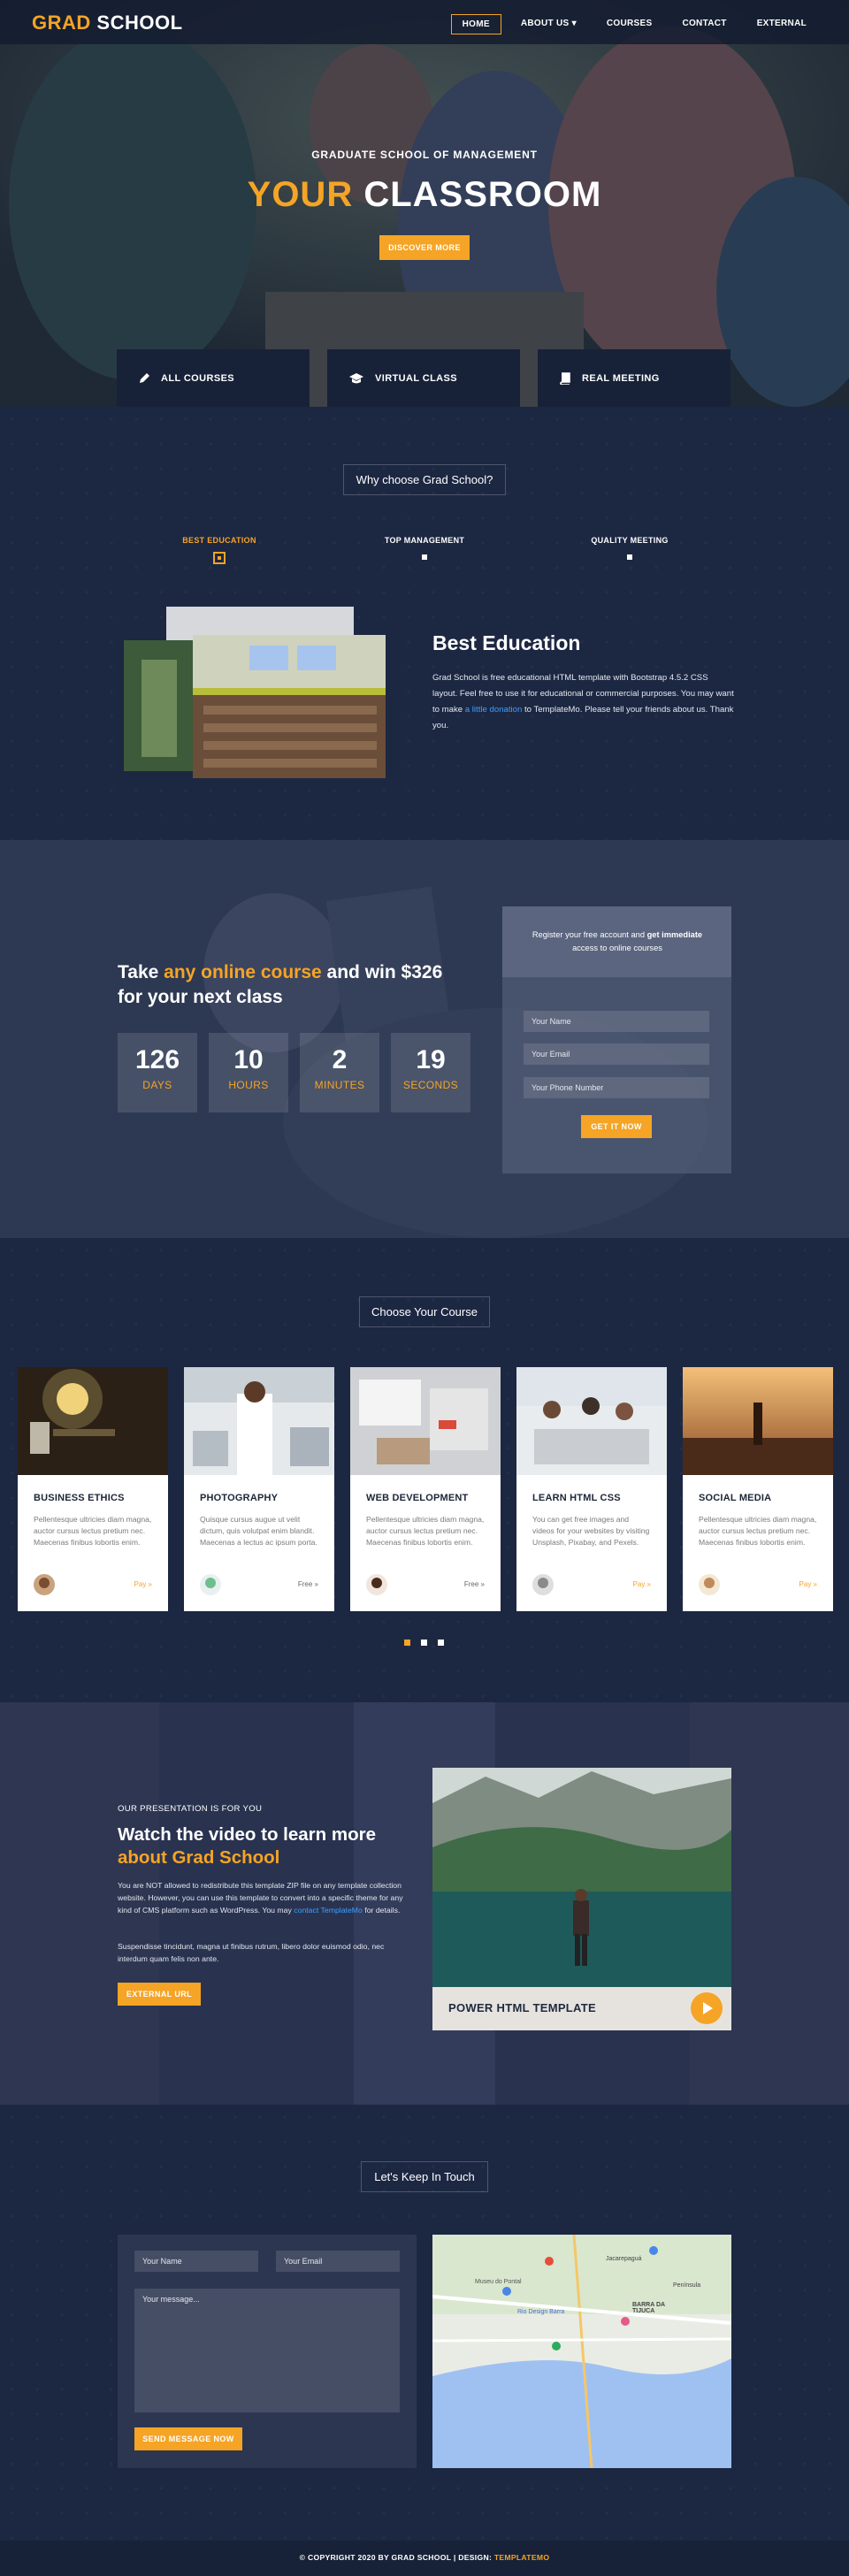 The image size is (849, 2576). Describe the element at coordinates (430, 1073) in the screenshot. I see `countdown-seconds: 19 SECONDS` at that location.